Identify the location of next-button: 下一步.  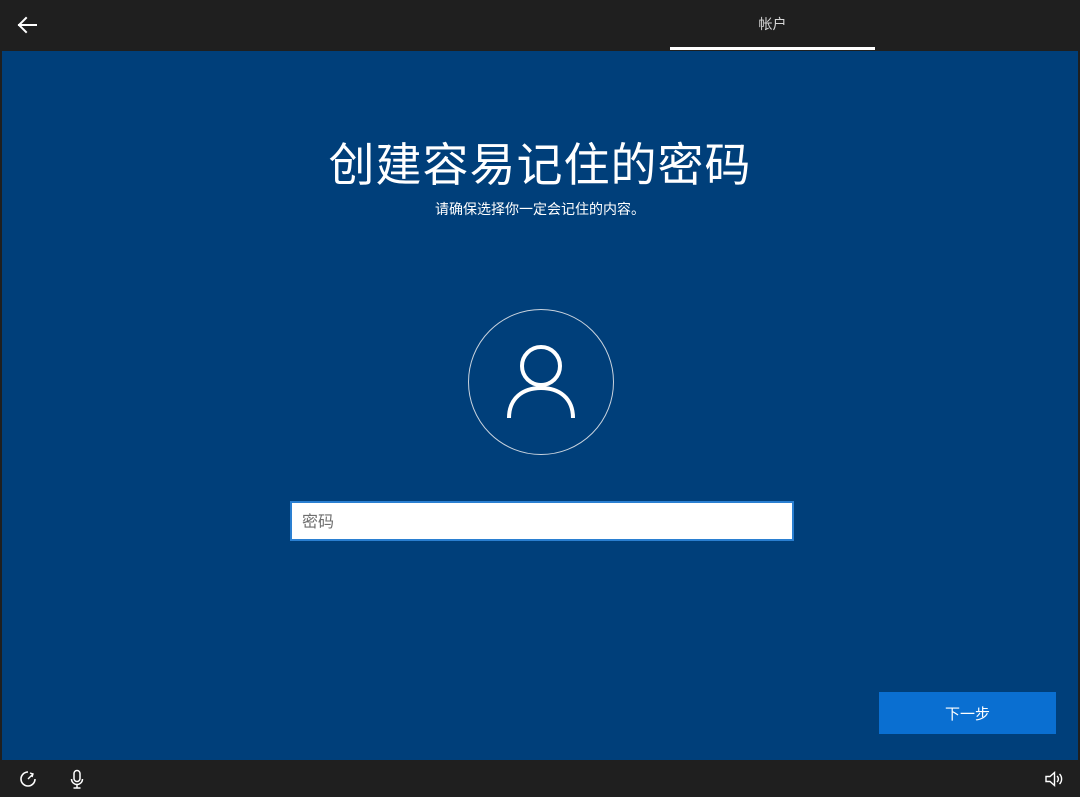
(967, 713).